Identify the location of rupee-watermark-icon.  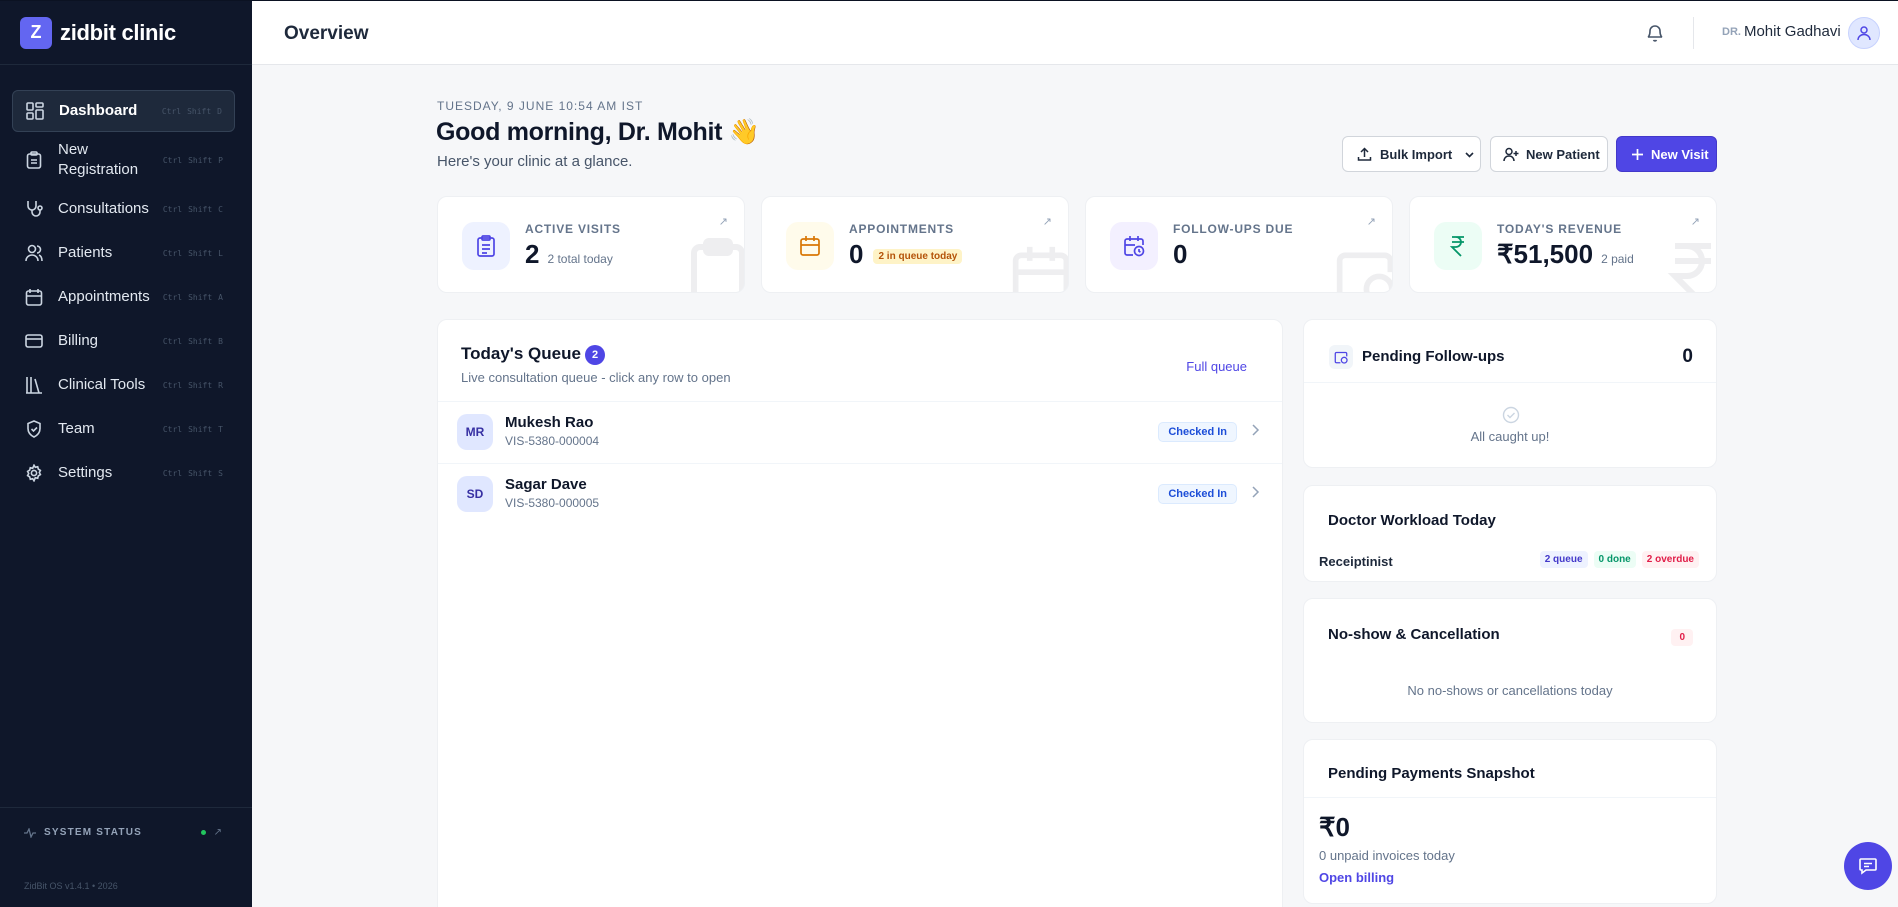
(1689, 267).